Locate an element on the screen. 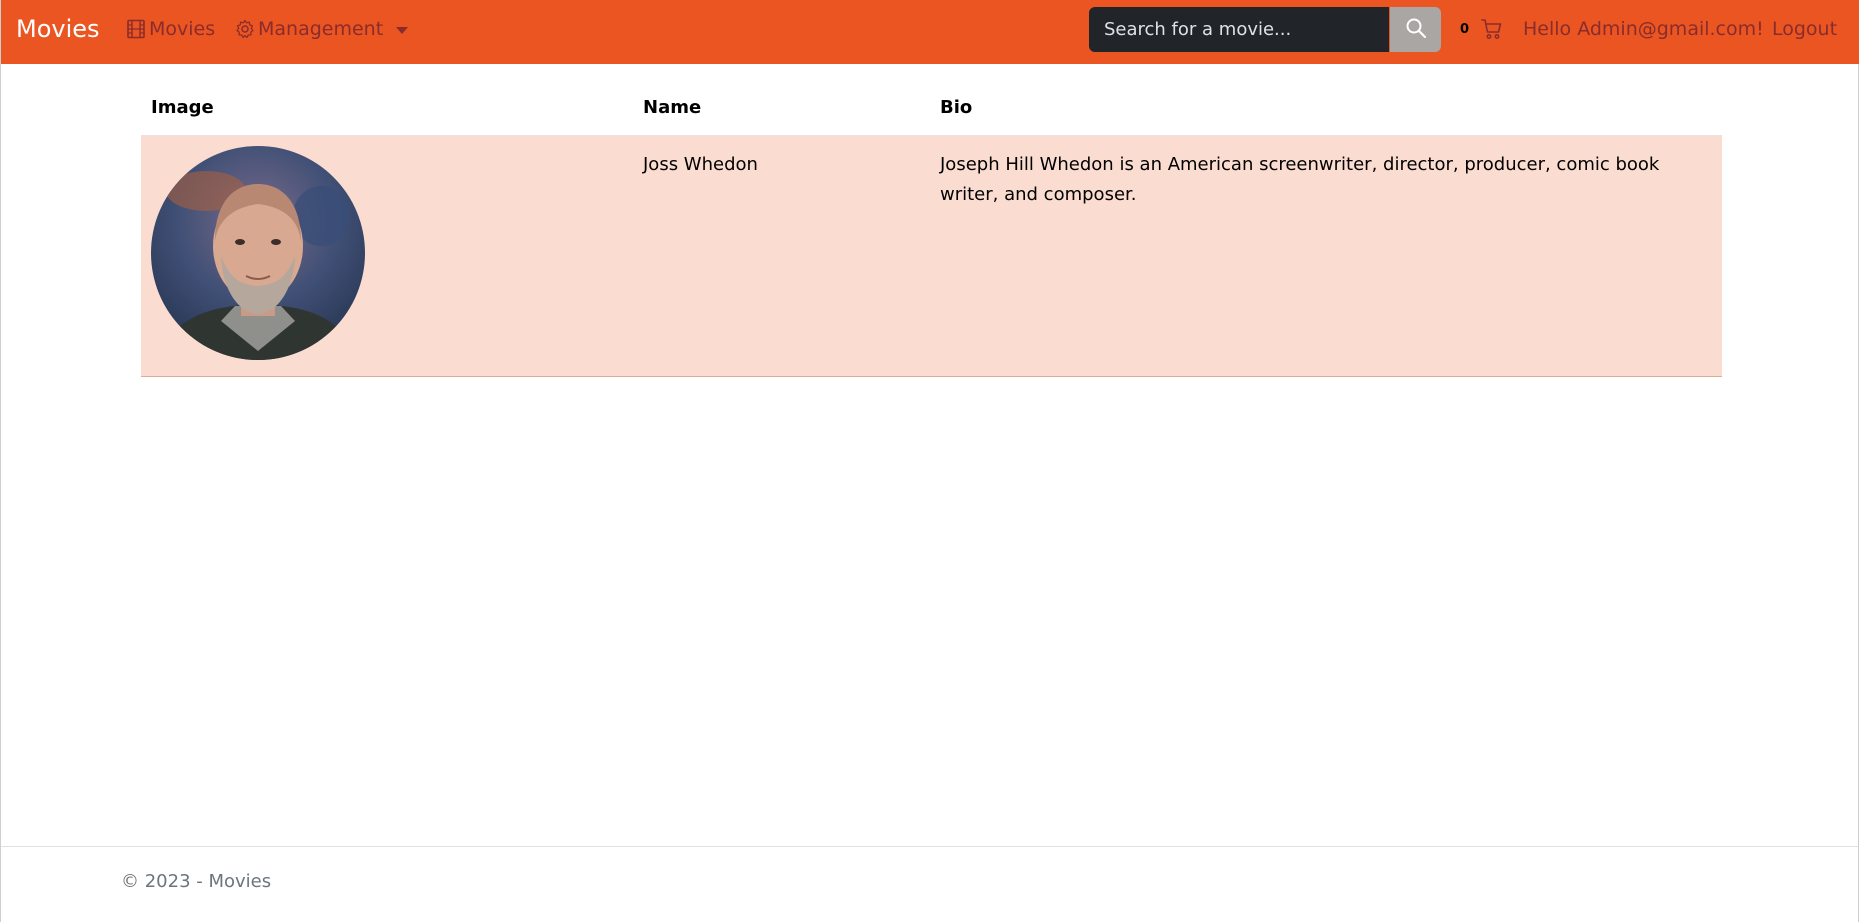 This screenshot has width=1859, height=922. search-icon is located at coordinates (1416, 29).